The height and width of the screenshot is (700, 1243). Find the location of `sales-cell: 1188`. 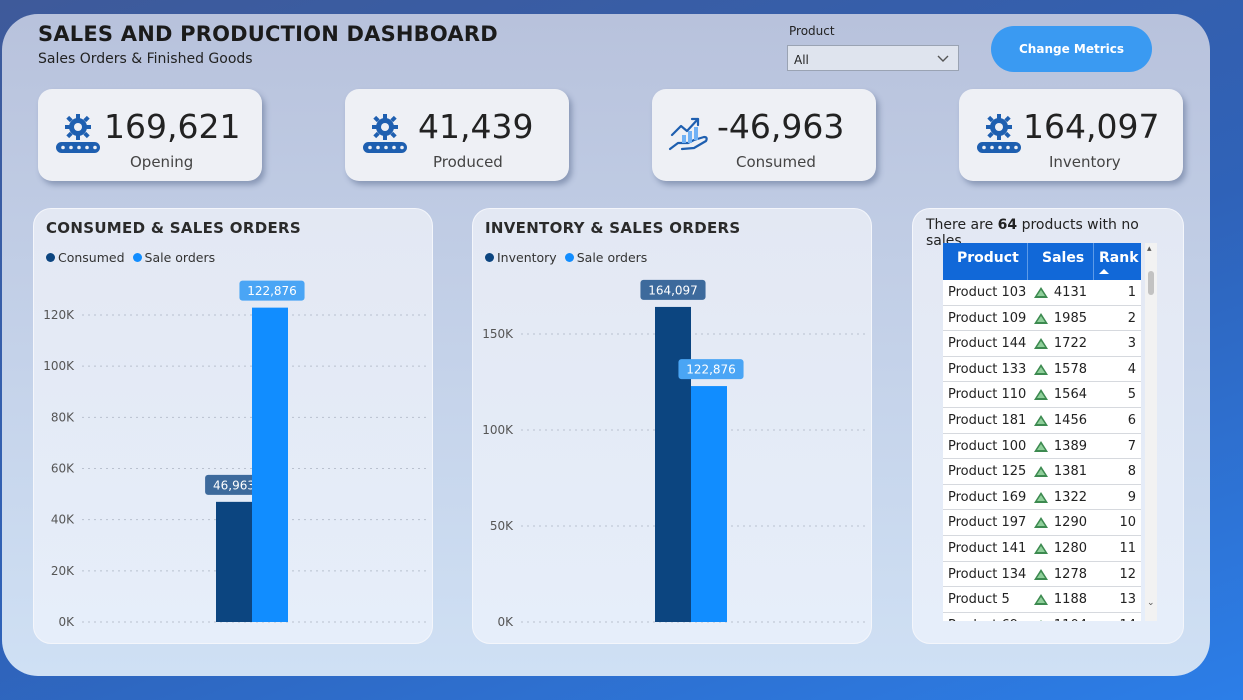

sales-cell: 1188 is located at coordinates (1070, 600).